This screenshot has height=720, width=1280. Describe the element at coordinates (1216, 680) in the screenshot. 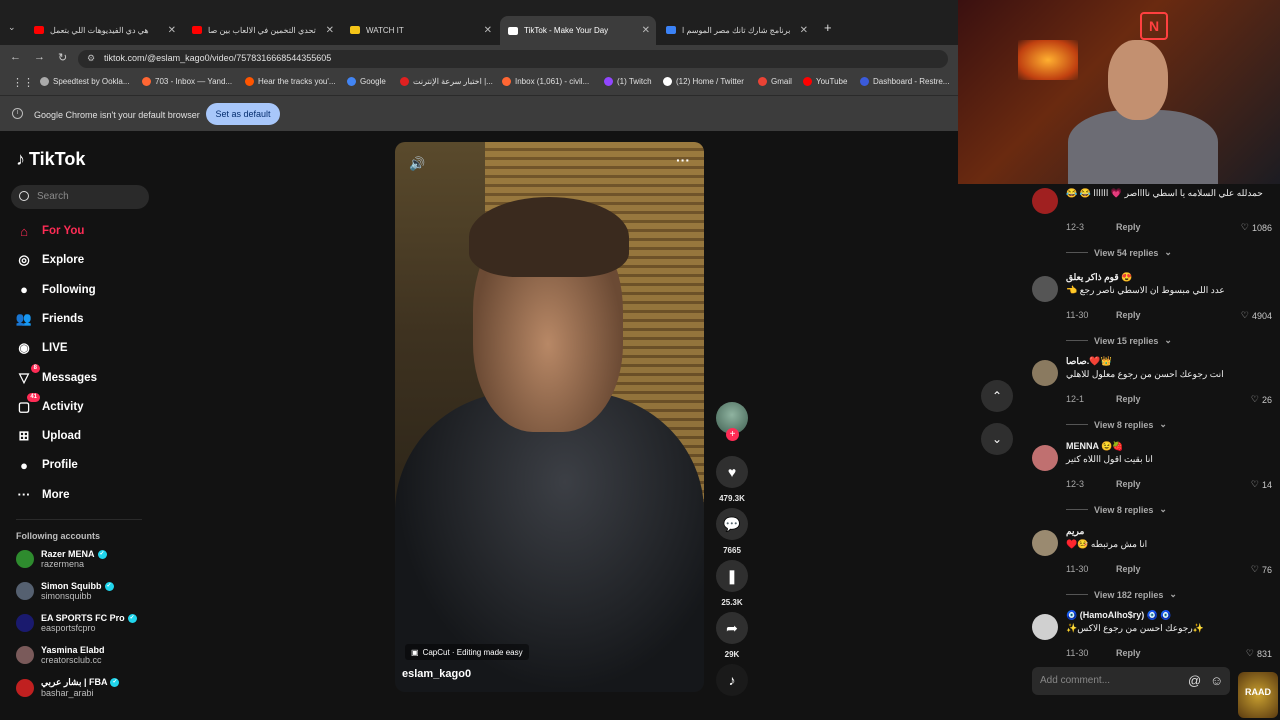

I see `emoji-icon: ☺` at that location.